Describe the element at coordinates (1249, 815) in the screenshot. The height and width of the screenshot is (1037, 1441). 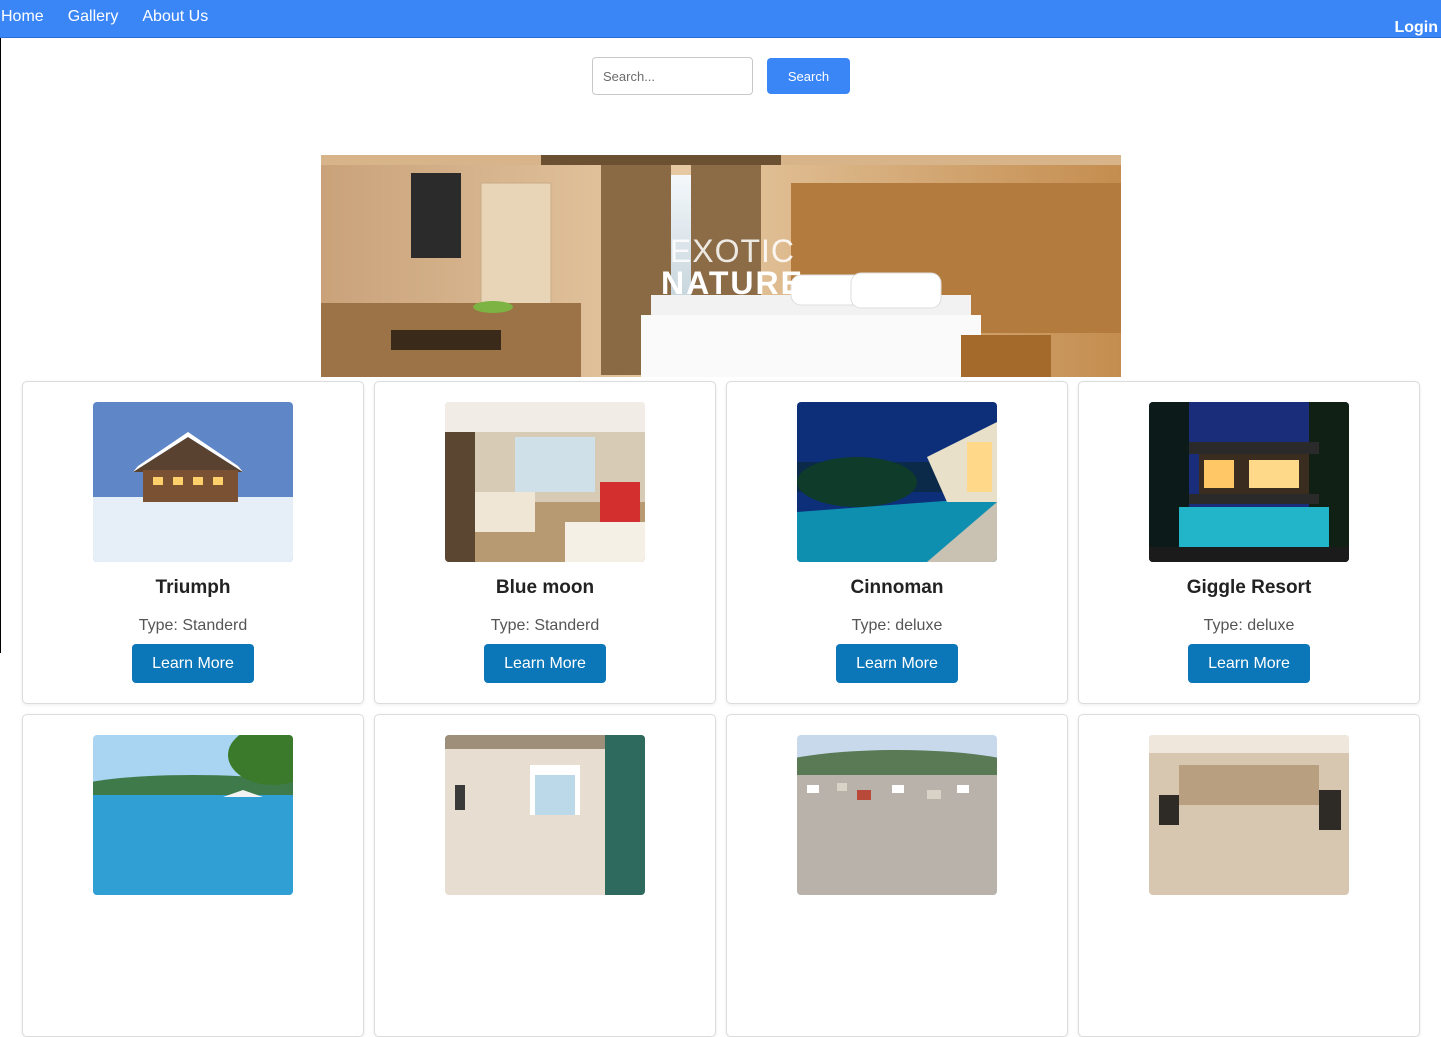
I see `hotel-image-lobby` at that location.